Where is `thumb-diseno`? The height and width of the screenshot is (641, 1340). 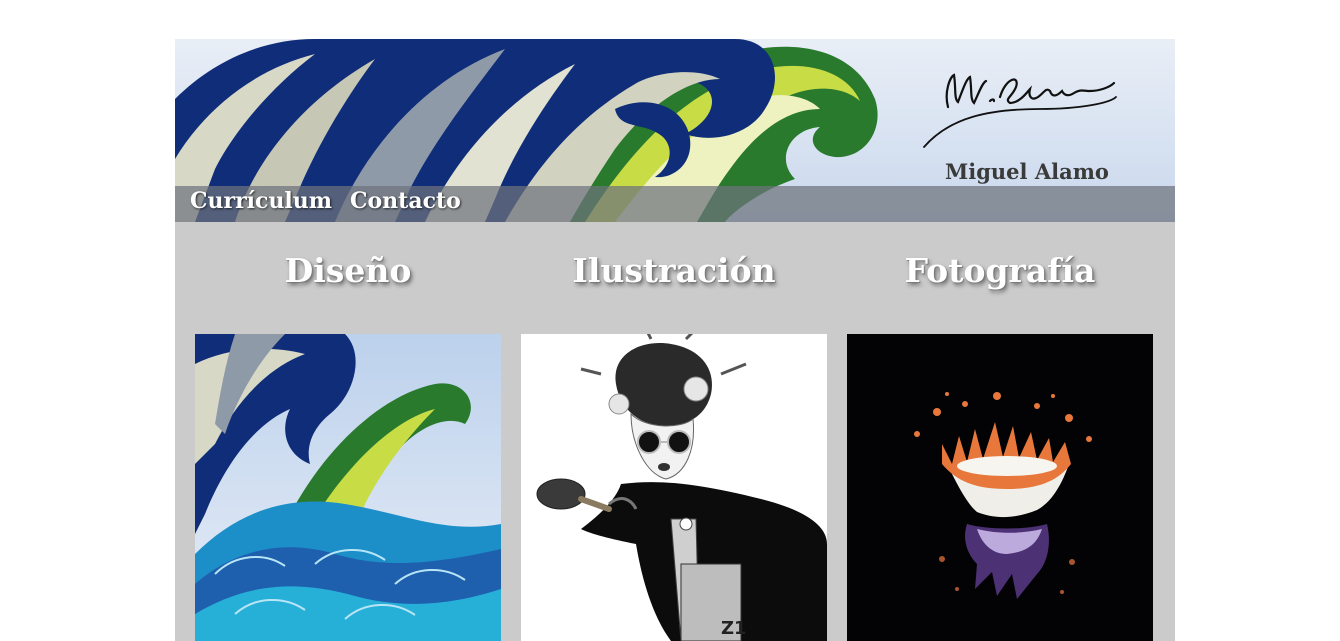
thumb-diseno is located at coordinates (348, 487).